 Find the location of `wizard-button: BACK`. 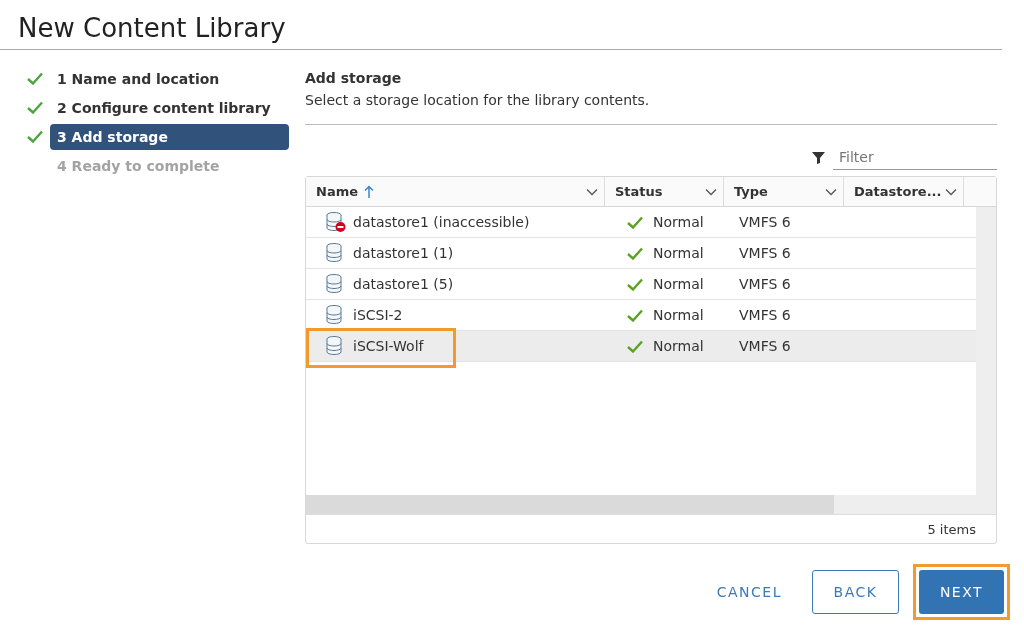

wizard-button: BACK is located at coordinates (855, 592).